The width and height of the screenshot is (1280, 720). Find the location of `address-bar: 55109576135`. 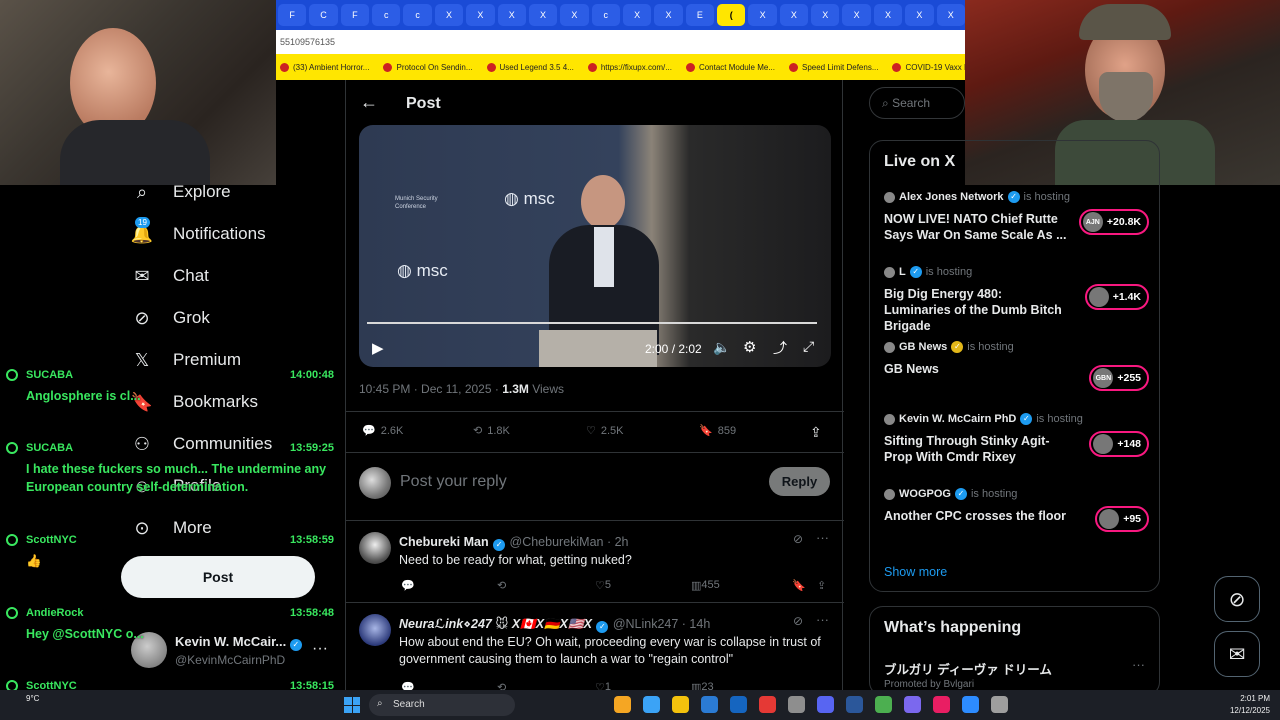

address-bar: 55109576135 is located at coordinates (620, 42).